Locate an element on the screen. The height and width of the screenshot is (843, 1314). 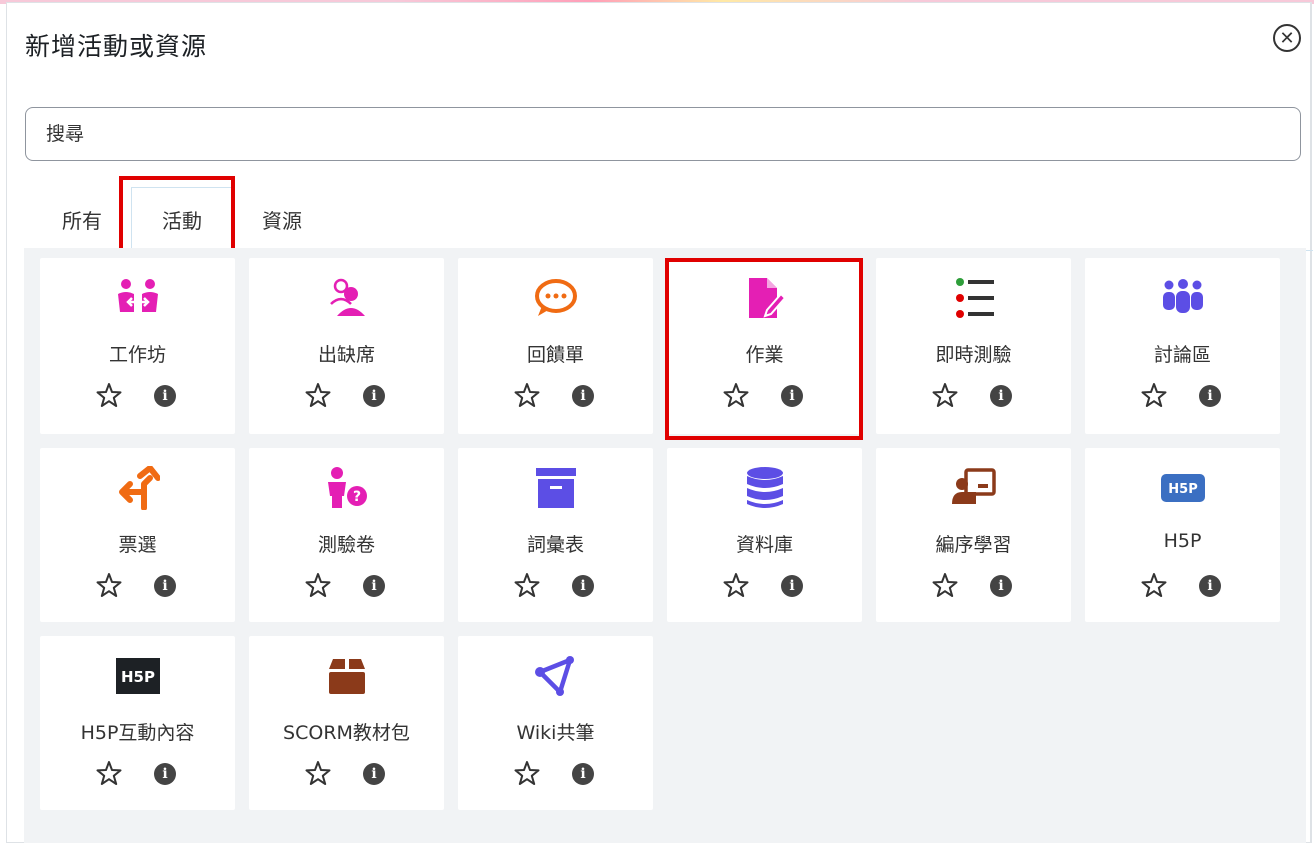
feedback-icon is located at coordinates (555, 298).